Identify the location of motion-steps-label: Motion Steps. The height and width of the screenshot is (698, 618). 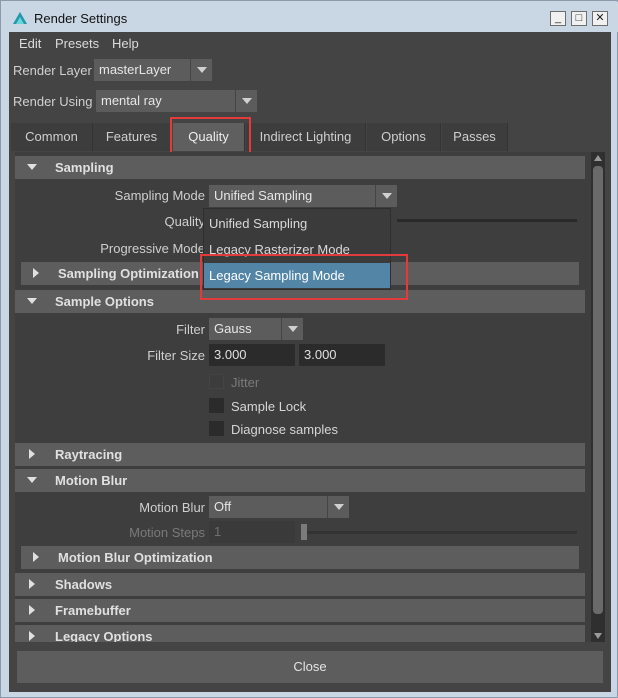
(167, 532).